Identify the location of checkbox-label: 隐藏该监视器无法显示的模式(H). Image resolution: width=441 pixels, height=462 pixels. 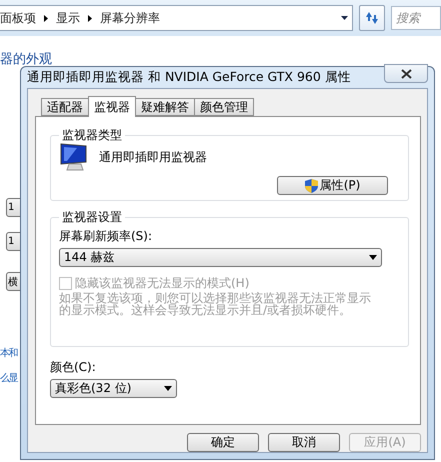
(162, 283).